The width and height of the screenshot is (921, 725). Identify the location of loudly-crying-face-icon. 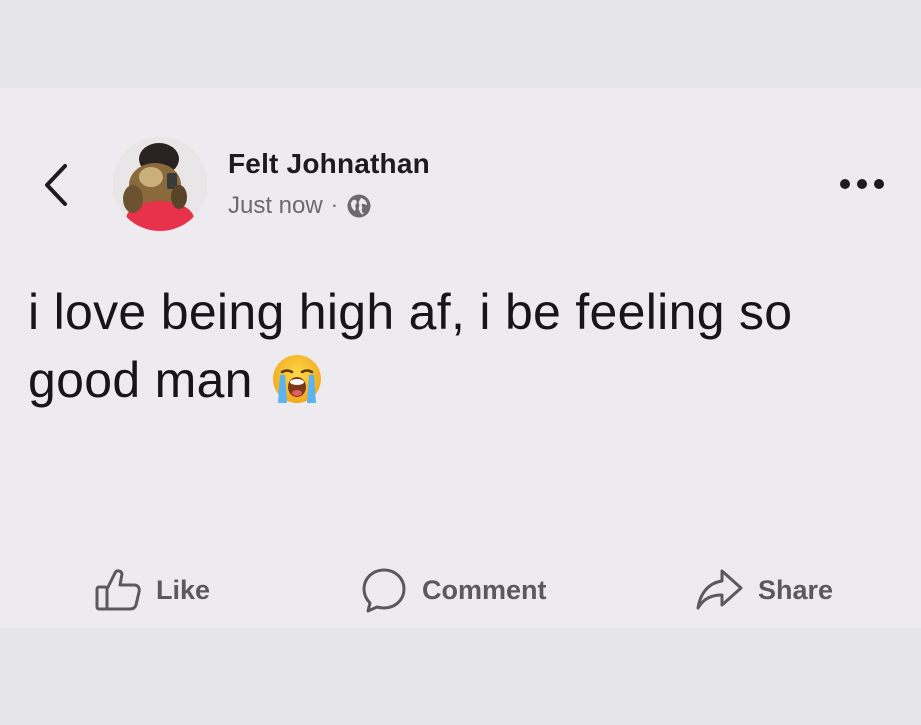
(297, 378).